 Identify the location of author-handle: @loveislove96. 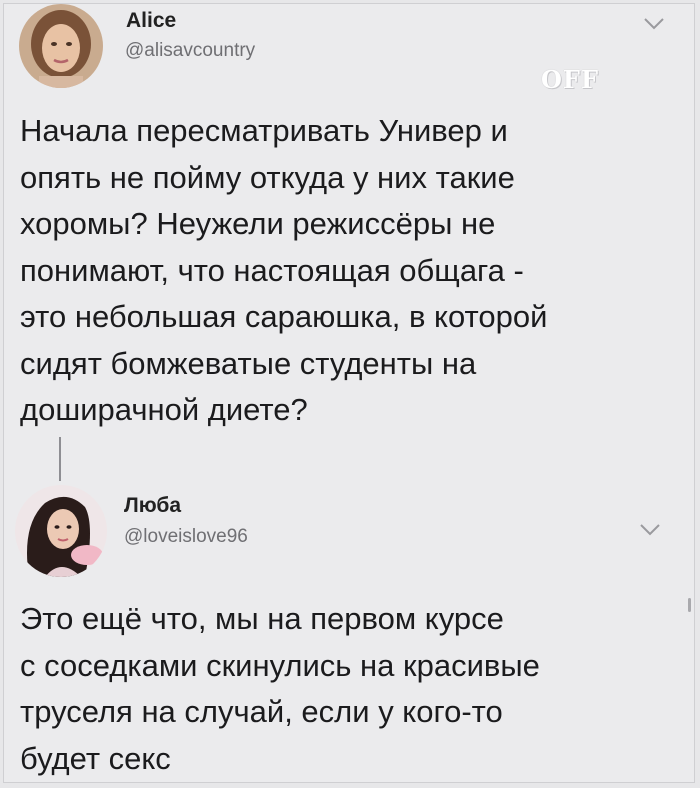
(186, 537).